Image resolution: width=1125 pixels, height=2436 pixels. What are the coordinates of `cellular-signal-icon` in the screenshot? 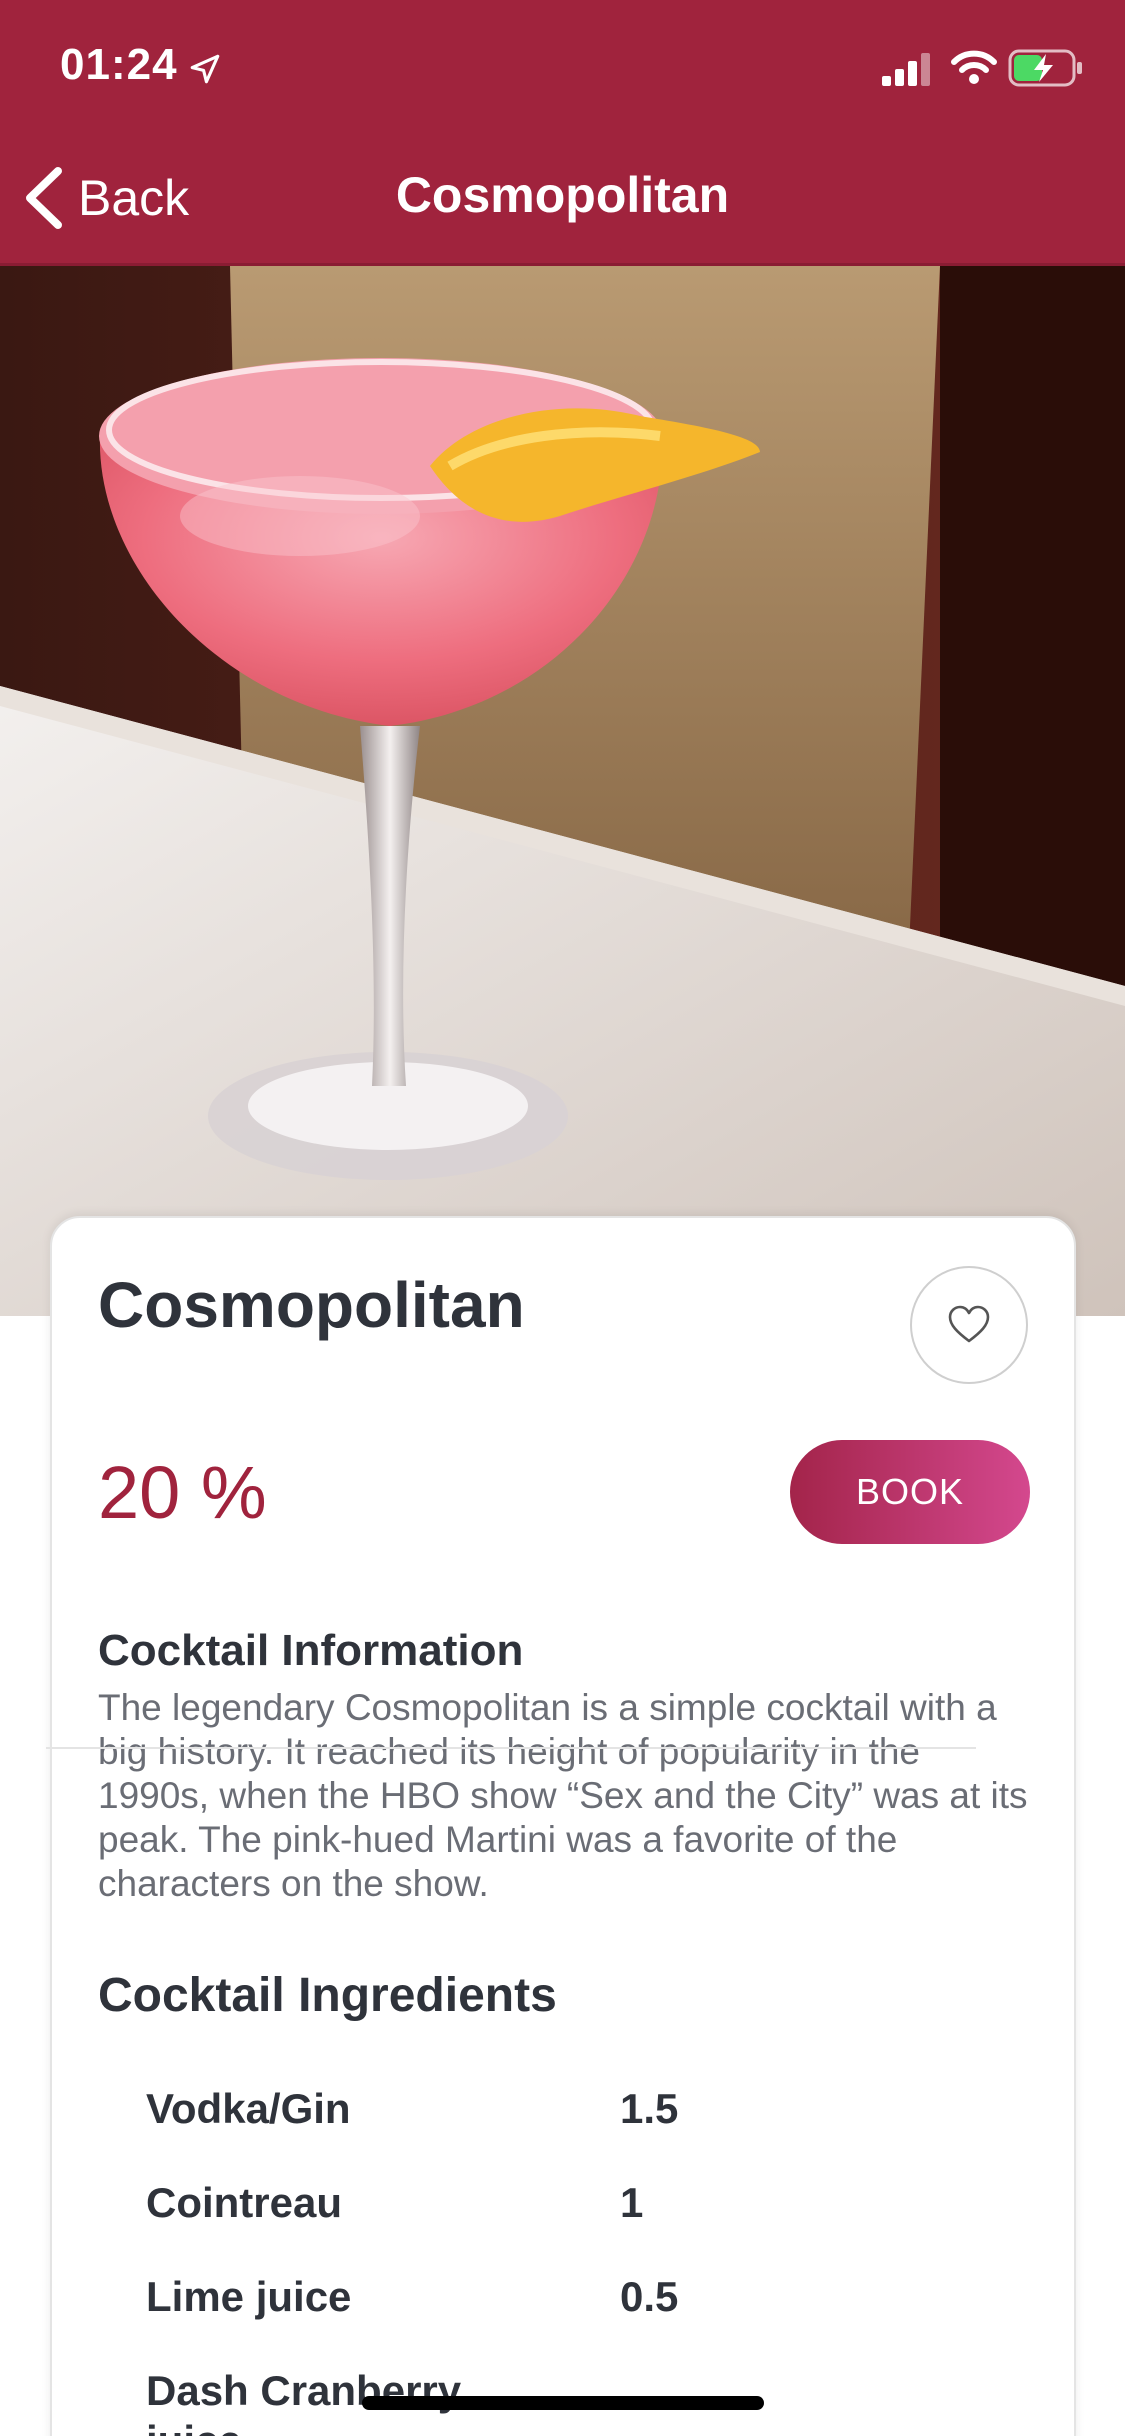 It's located at (906, 69).